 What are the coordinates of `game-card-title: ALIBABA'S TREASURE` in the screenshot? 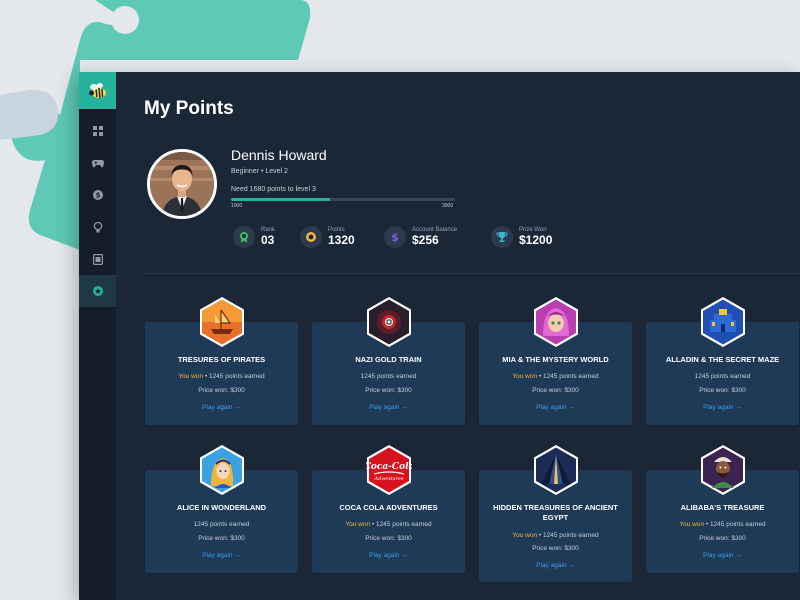 It's located at (722, 507).